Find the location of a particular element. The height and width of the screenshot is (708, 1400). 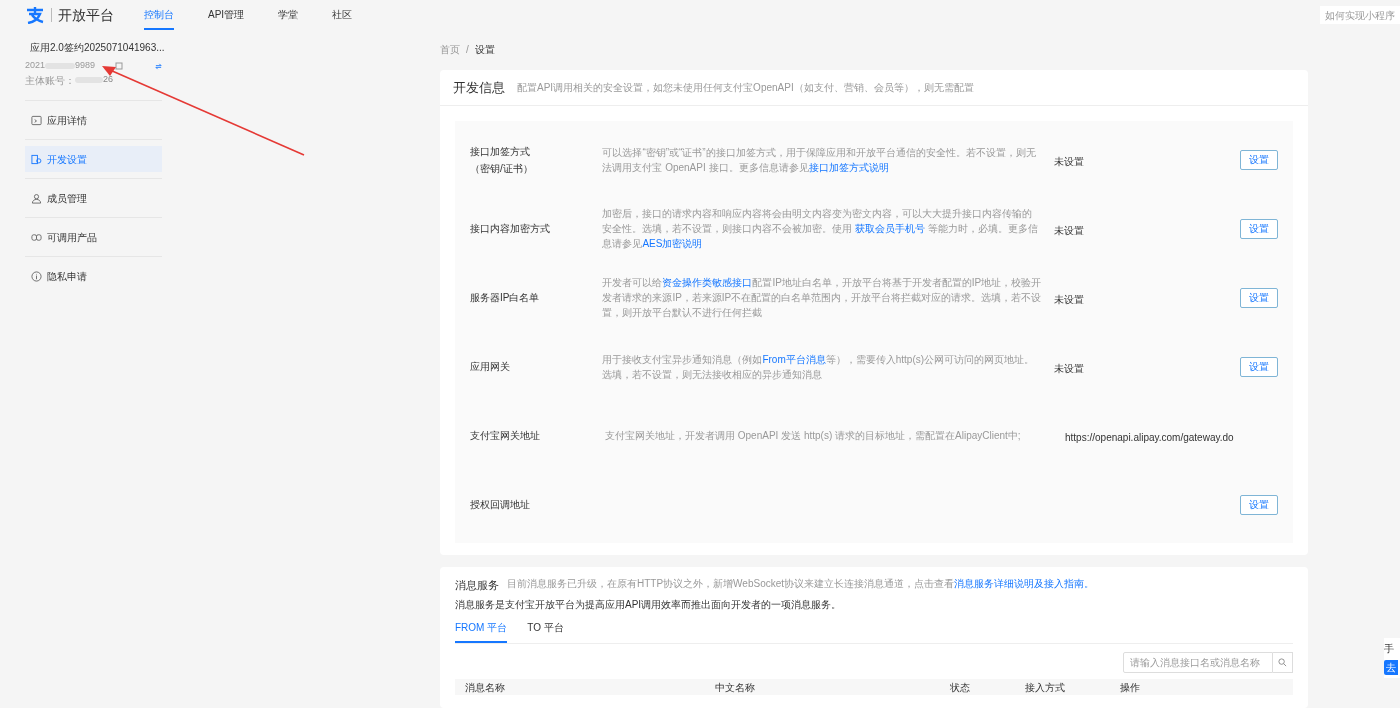

section-title: 开发信息 is located at coordinates (479, 87).